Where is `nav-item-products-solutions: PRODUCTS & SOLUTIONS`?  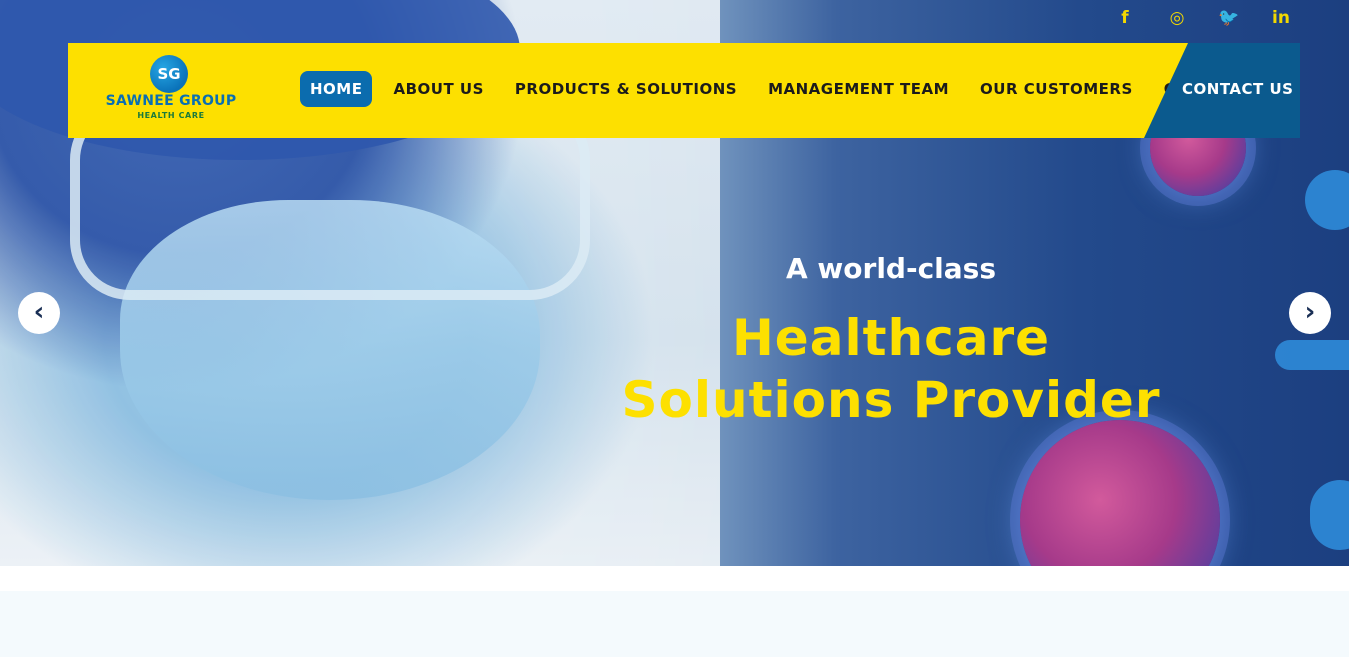
nav-item-products-solutions: PRODUCTS & SOLUTIONS is located at coordinates (626, 89).